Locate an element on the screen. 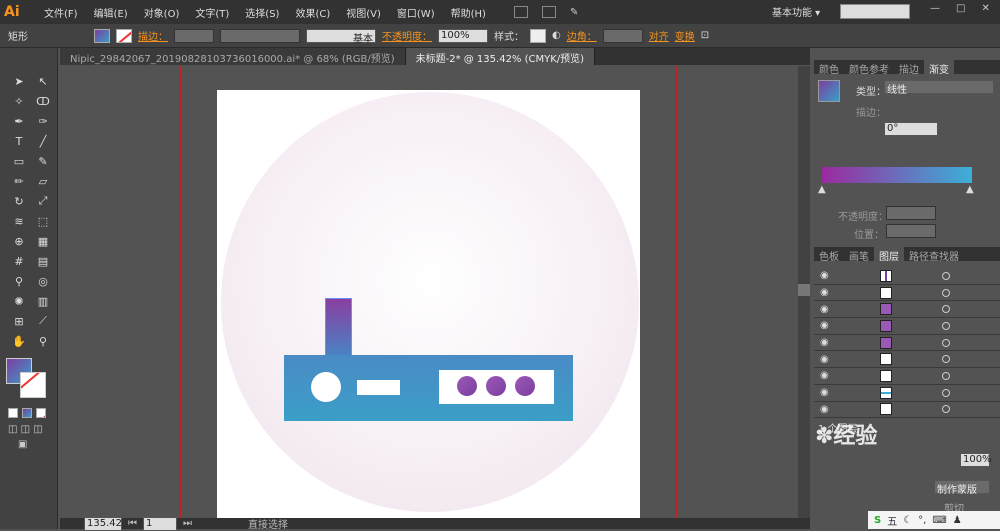 This screenshot has height=531, width=1000. draw-mode-icons: ◫ ◫ ◫ is located at coordinates (32, 429).